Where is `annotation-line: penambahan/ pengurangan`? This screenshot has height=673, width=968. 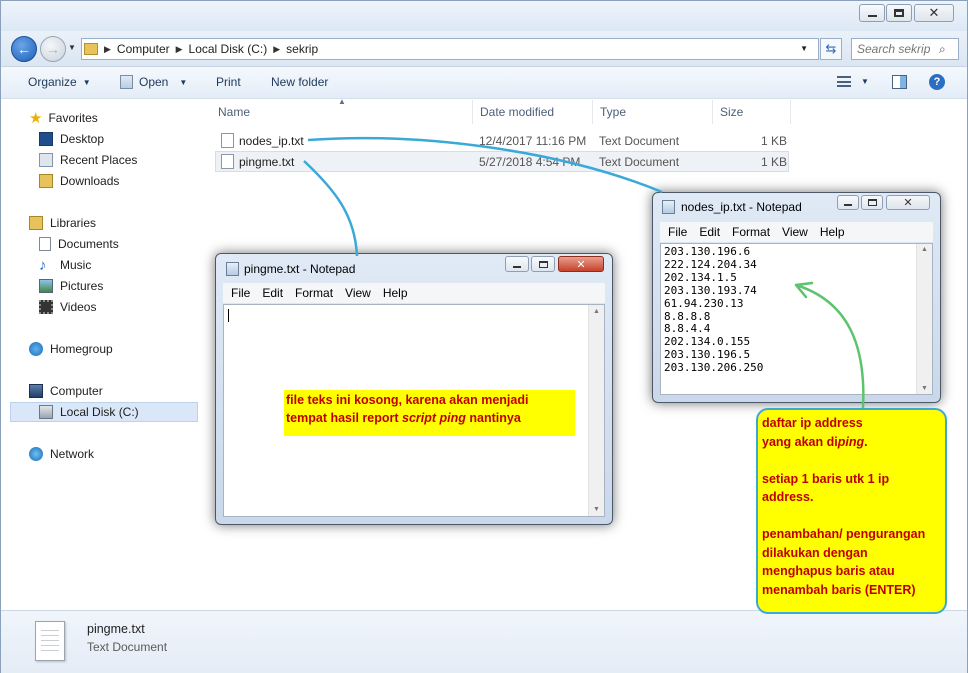 annotation-line: penambahan/ pengurangan is located at coordinates (844, 534).